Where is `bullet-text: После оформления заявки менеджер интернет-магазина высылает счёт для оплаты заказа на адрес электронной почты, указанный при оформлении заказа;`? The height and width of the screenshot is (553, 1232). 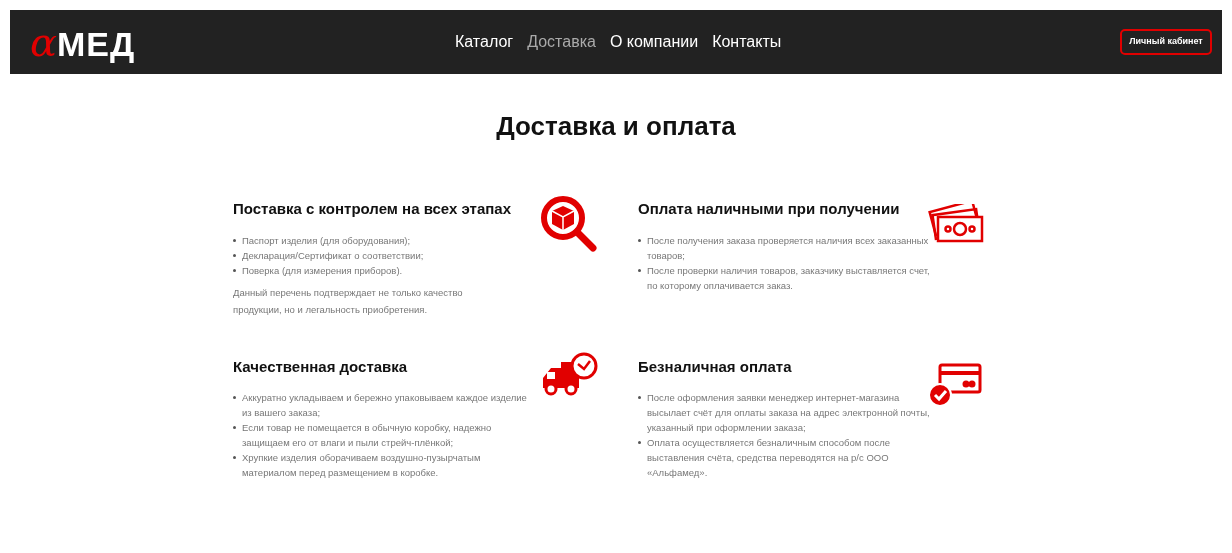
bullet-text: После оформления заявки менеджер интернет-магазина высылает счёт для оплаты заказа на адрес электронной почты, указанный при оформлении заказа; is located at coordinates (789, 413).